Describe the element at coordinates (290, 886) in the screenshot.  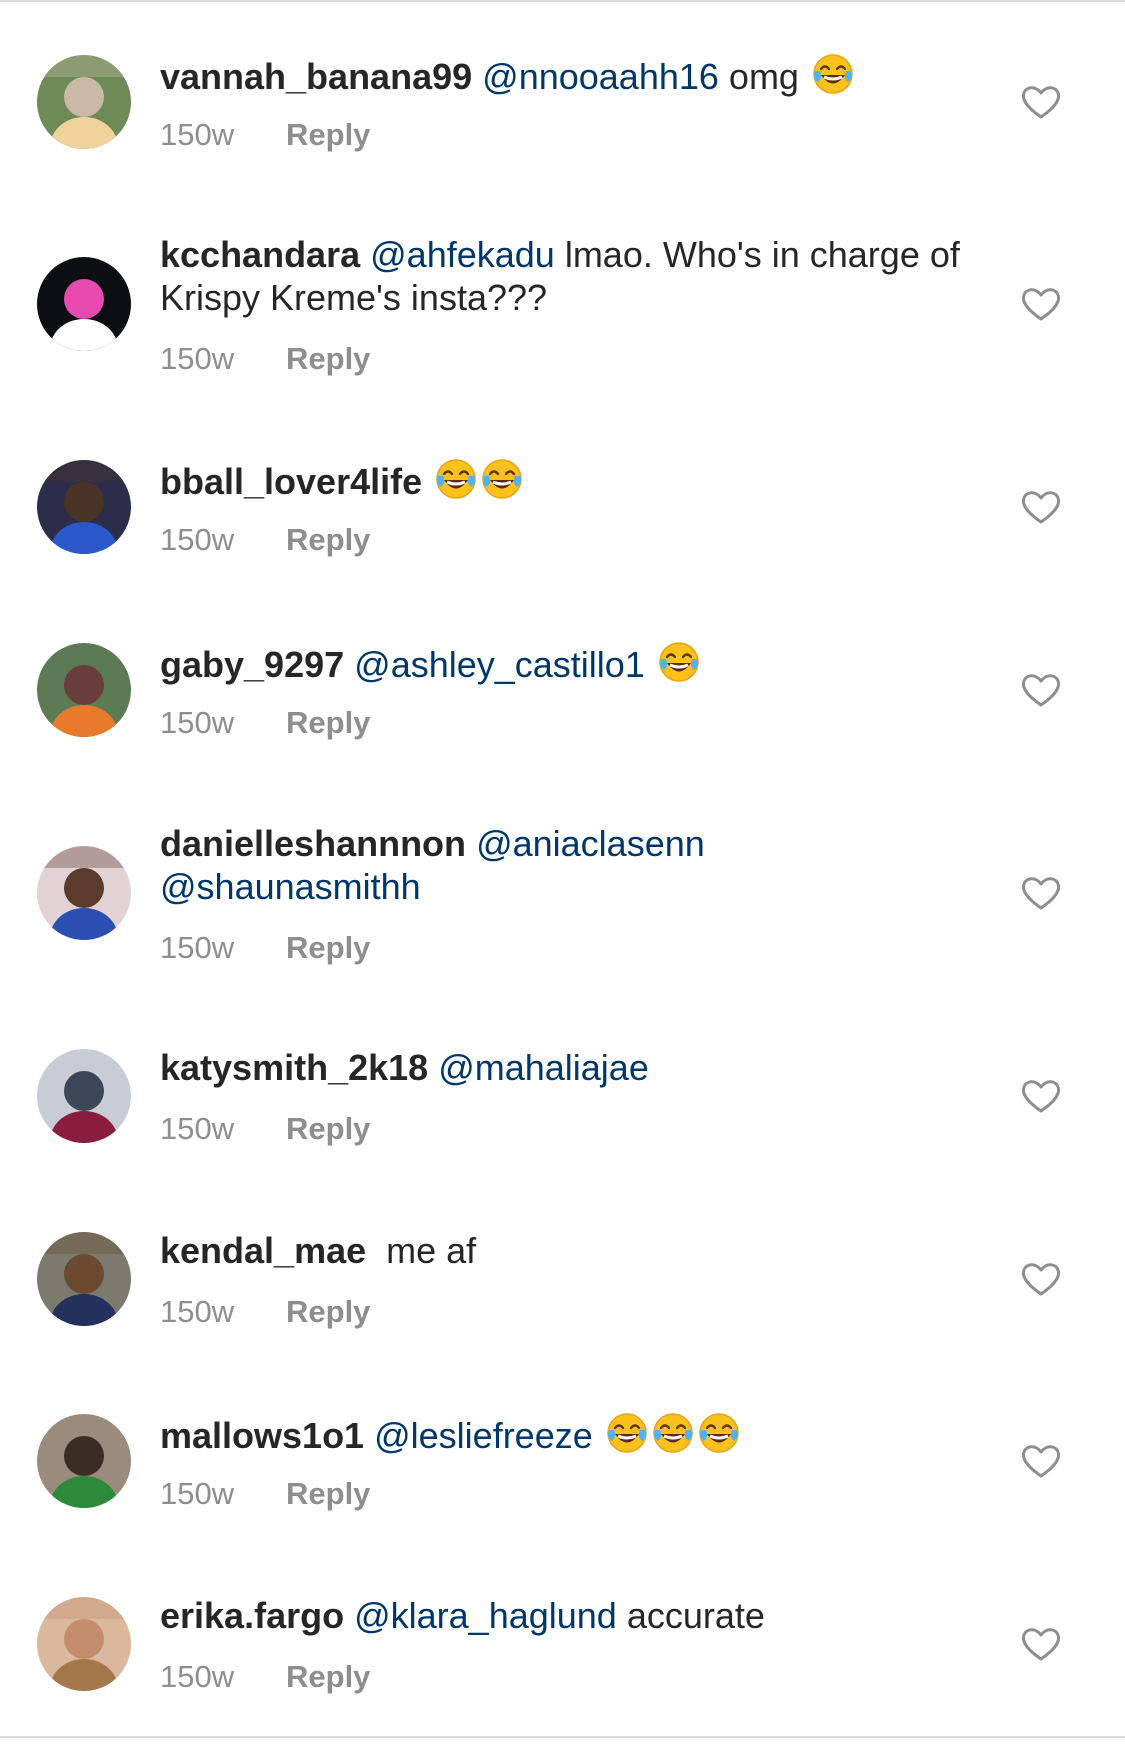
I see `mention-link: @shaunasmithh` at that location.